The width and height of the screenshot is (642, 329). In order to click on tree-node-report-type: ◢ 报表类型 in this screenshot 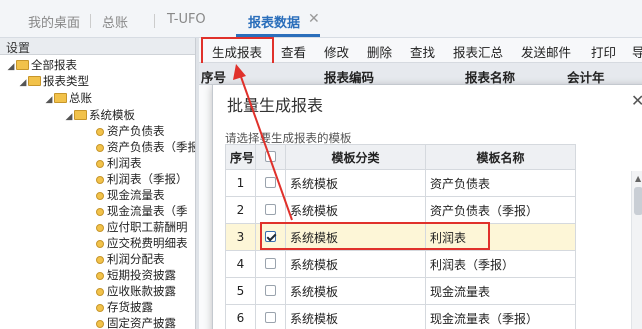, I will do `click(53, 81)`.